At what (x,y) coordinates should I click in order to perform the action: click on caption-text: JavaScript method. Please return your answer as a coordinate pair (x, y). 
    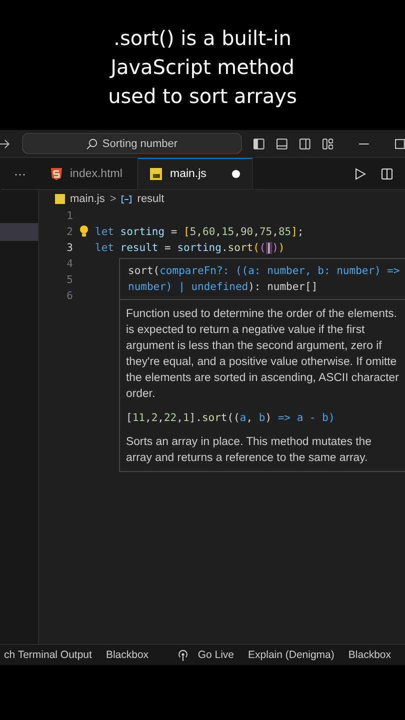
    Looking at the image, I should click on (202, 67).